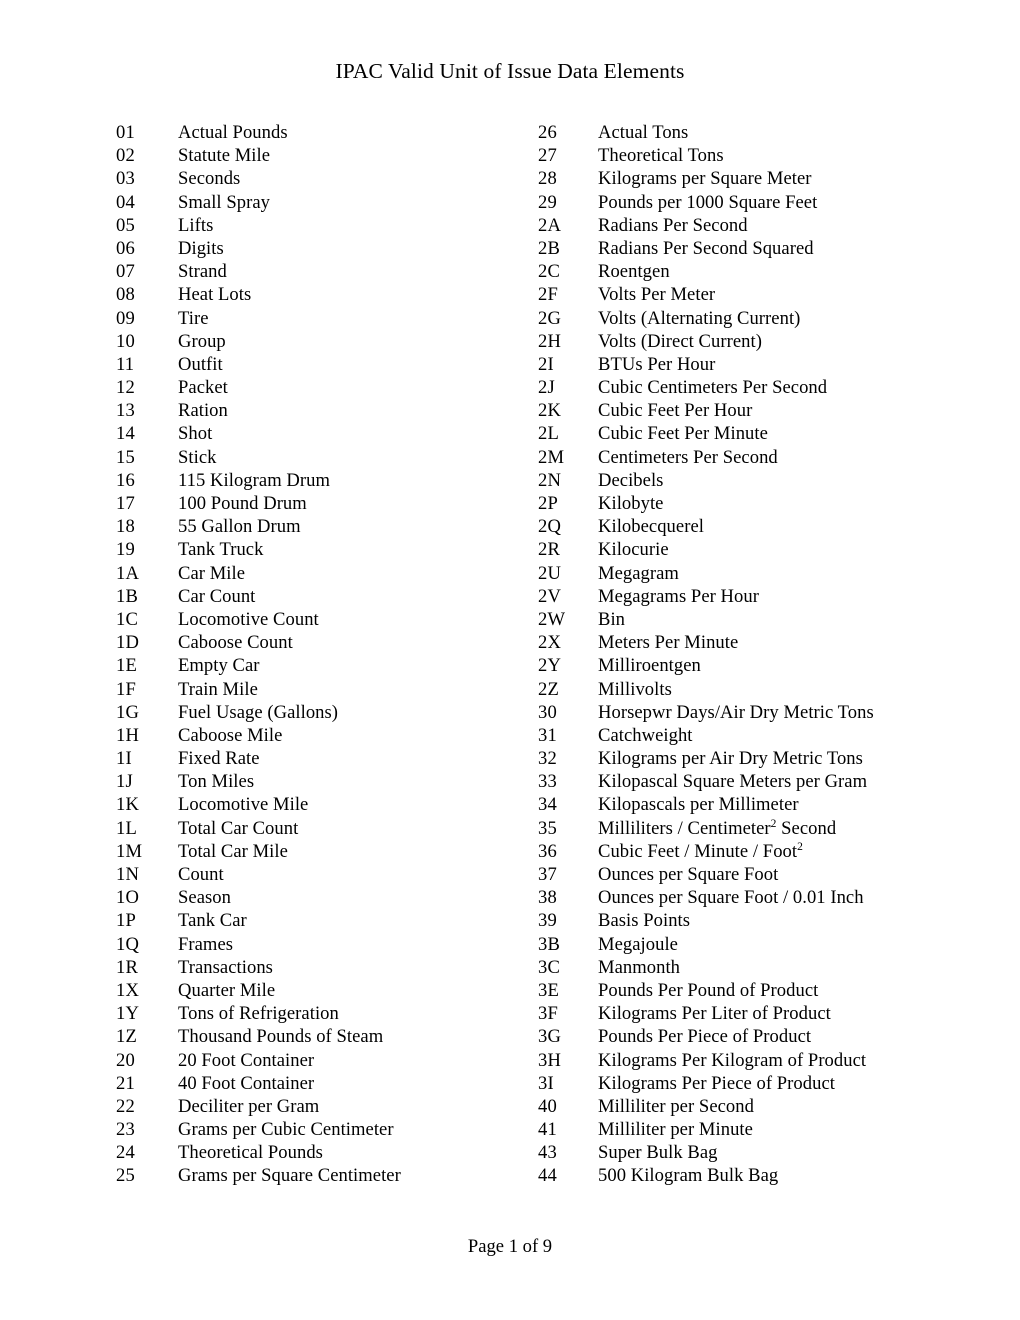 The image size is (1020, 1320). I want to click on unit-code: 31, so click(547, 735).